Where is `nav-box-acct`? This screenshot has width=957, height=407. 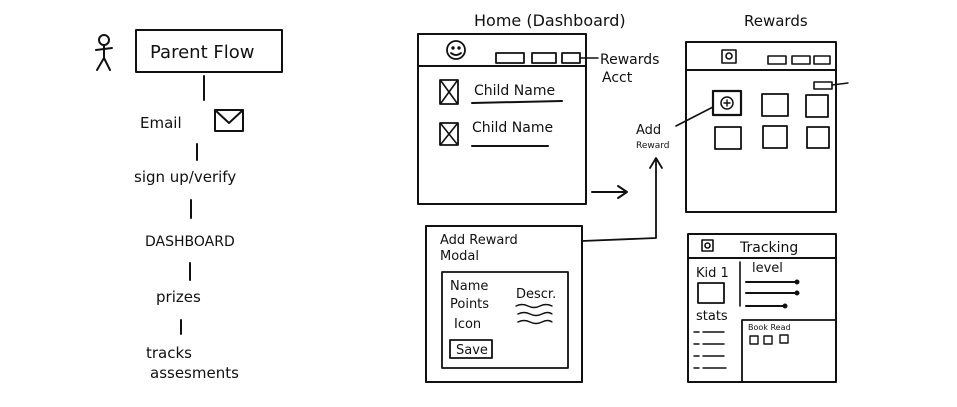 nav-box-acct is located at coordinates (571, 58).